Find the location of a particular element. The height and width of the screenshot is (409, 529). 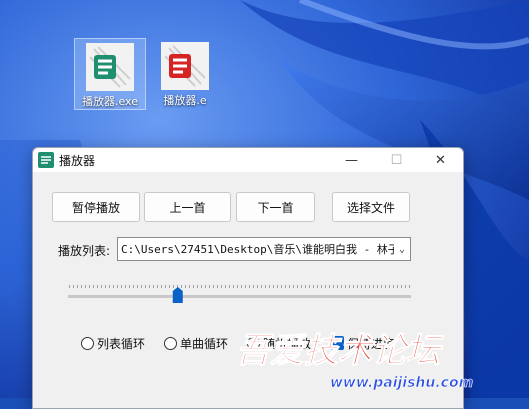

choose-file-button: 选择文件 is located at coordinates (371, 207).